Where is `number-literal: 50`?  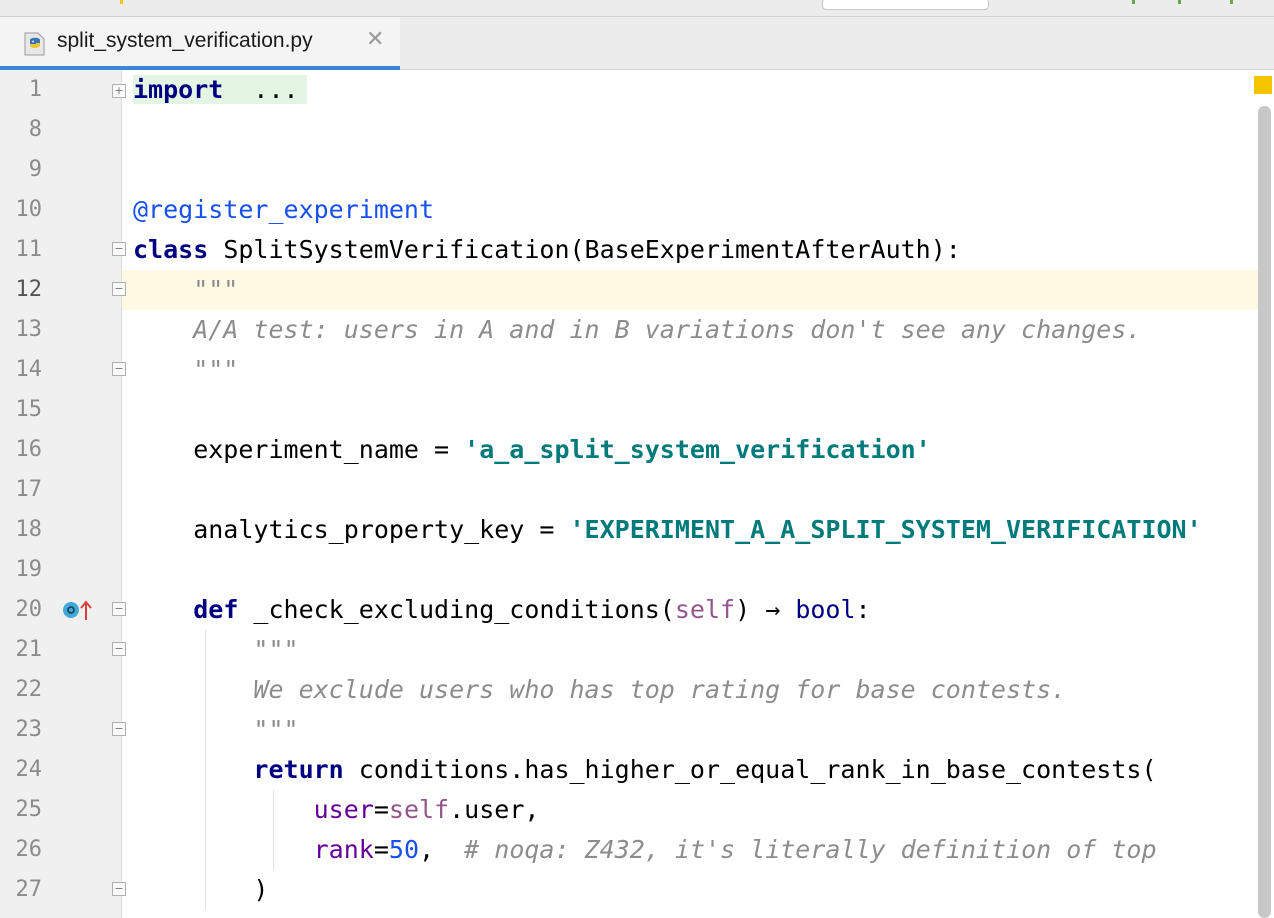
number-literal: 50 is located at coordinates (404, 849).